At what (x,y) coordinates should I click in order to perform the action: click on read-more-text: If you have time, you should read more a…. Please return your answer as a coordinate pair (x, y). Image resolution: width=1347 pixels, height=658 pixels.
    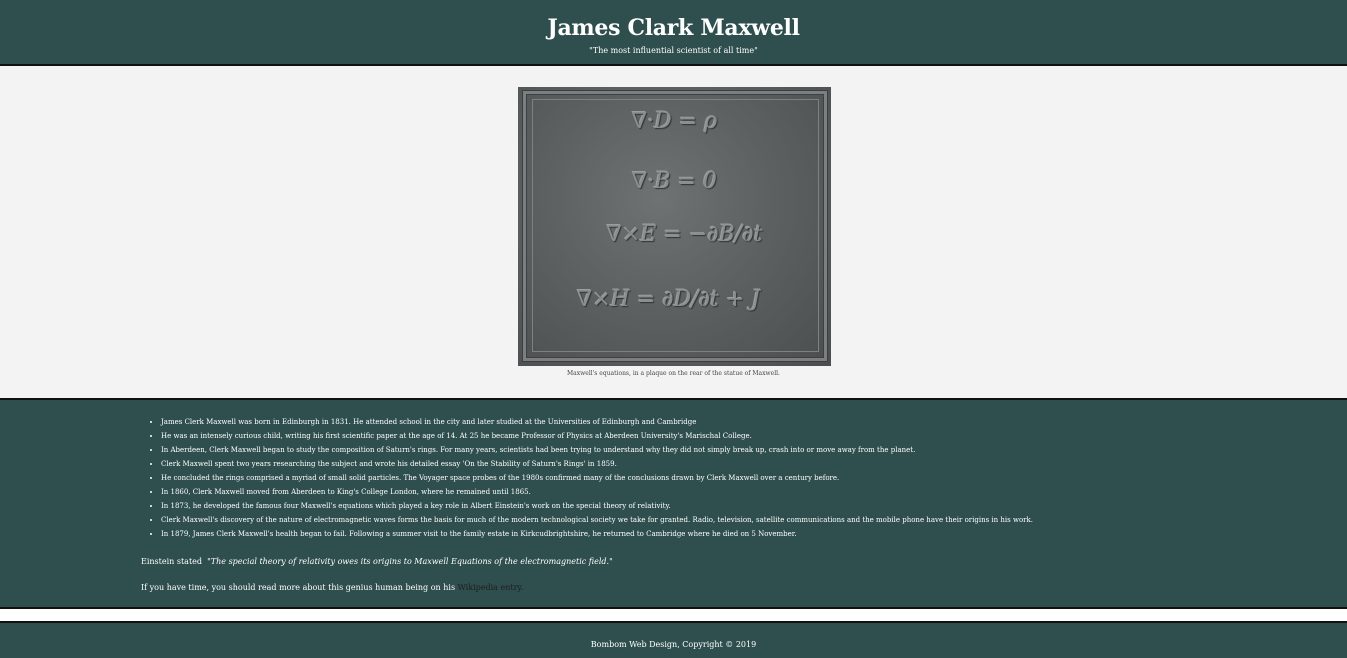
    Looking at the image, I should click on (298, 587).